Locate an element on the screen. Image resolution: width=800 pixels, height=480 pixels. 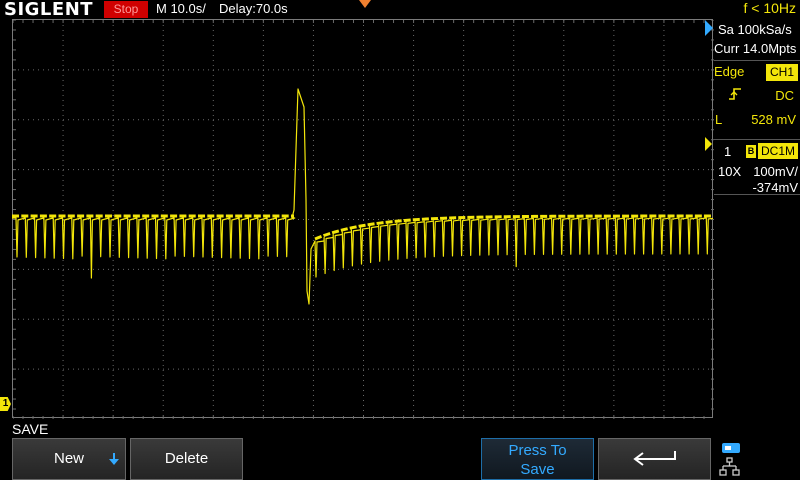
new-button: New is located at coordinates (69, 459).